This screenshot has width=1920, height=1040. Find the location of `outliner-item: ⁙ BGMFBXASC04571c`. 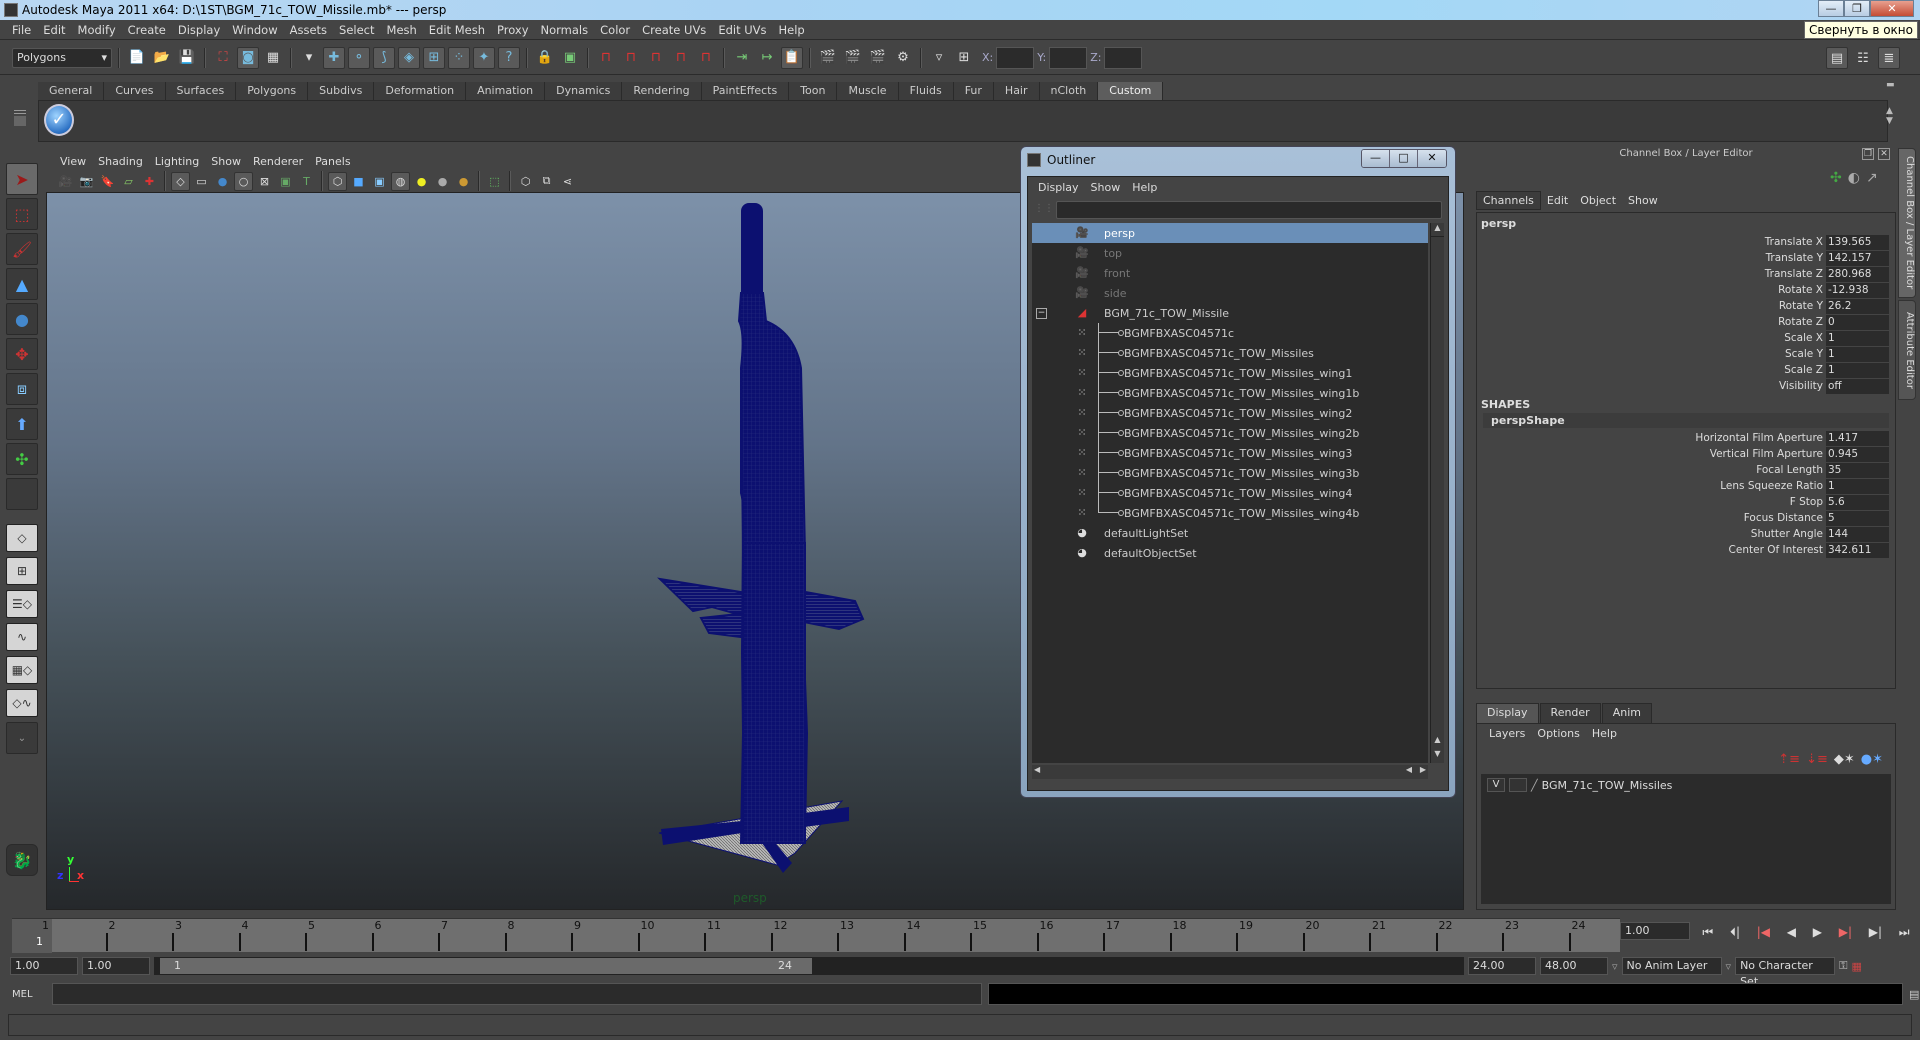

outliner-item: ⁙ BGMFBXASC04571c is located at coordinates (1230, 333).